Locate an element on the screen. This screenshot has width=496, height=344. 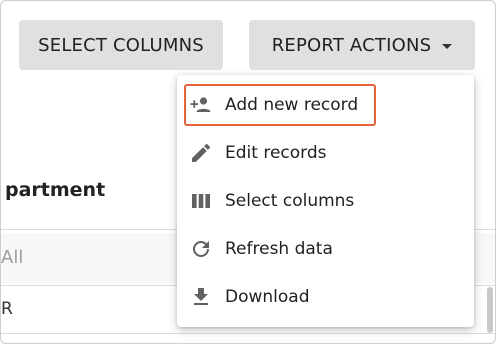
menu-item-select-columns: Select columns is located at coordinates (325, 201).